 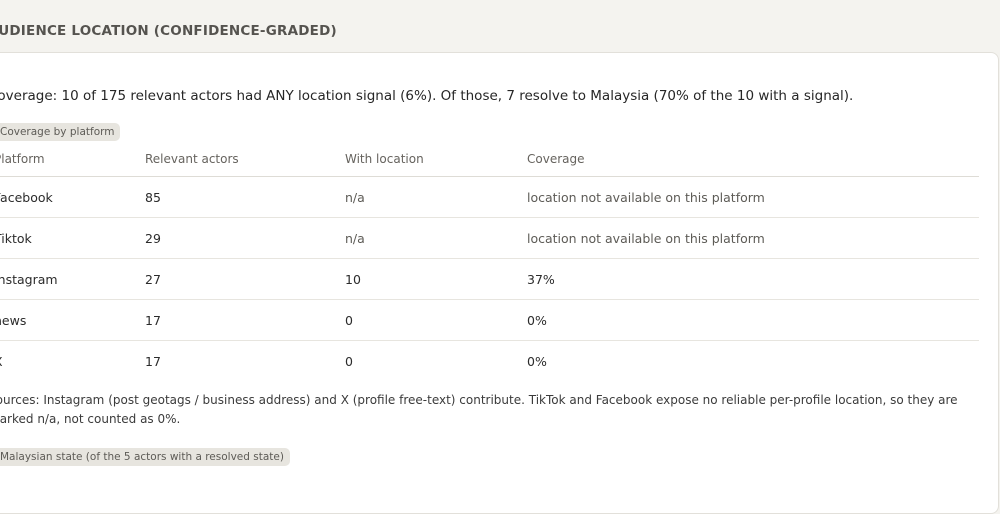 What do you see at coordinates (245, 159) in the screenshot?
I see `header-relevant-actors: Relevant actors` at bounding box center [245, 159].